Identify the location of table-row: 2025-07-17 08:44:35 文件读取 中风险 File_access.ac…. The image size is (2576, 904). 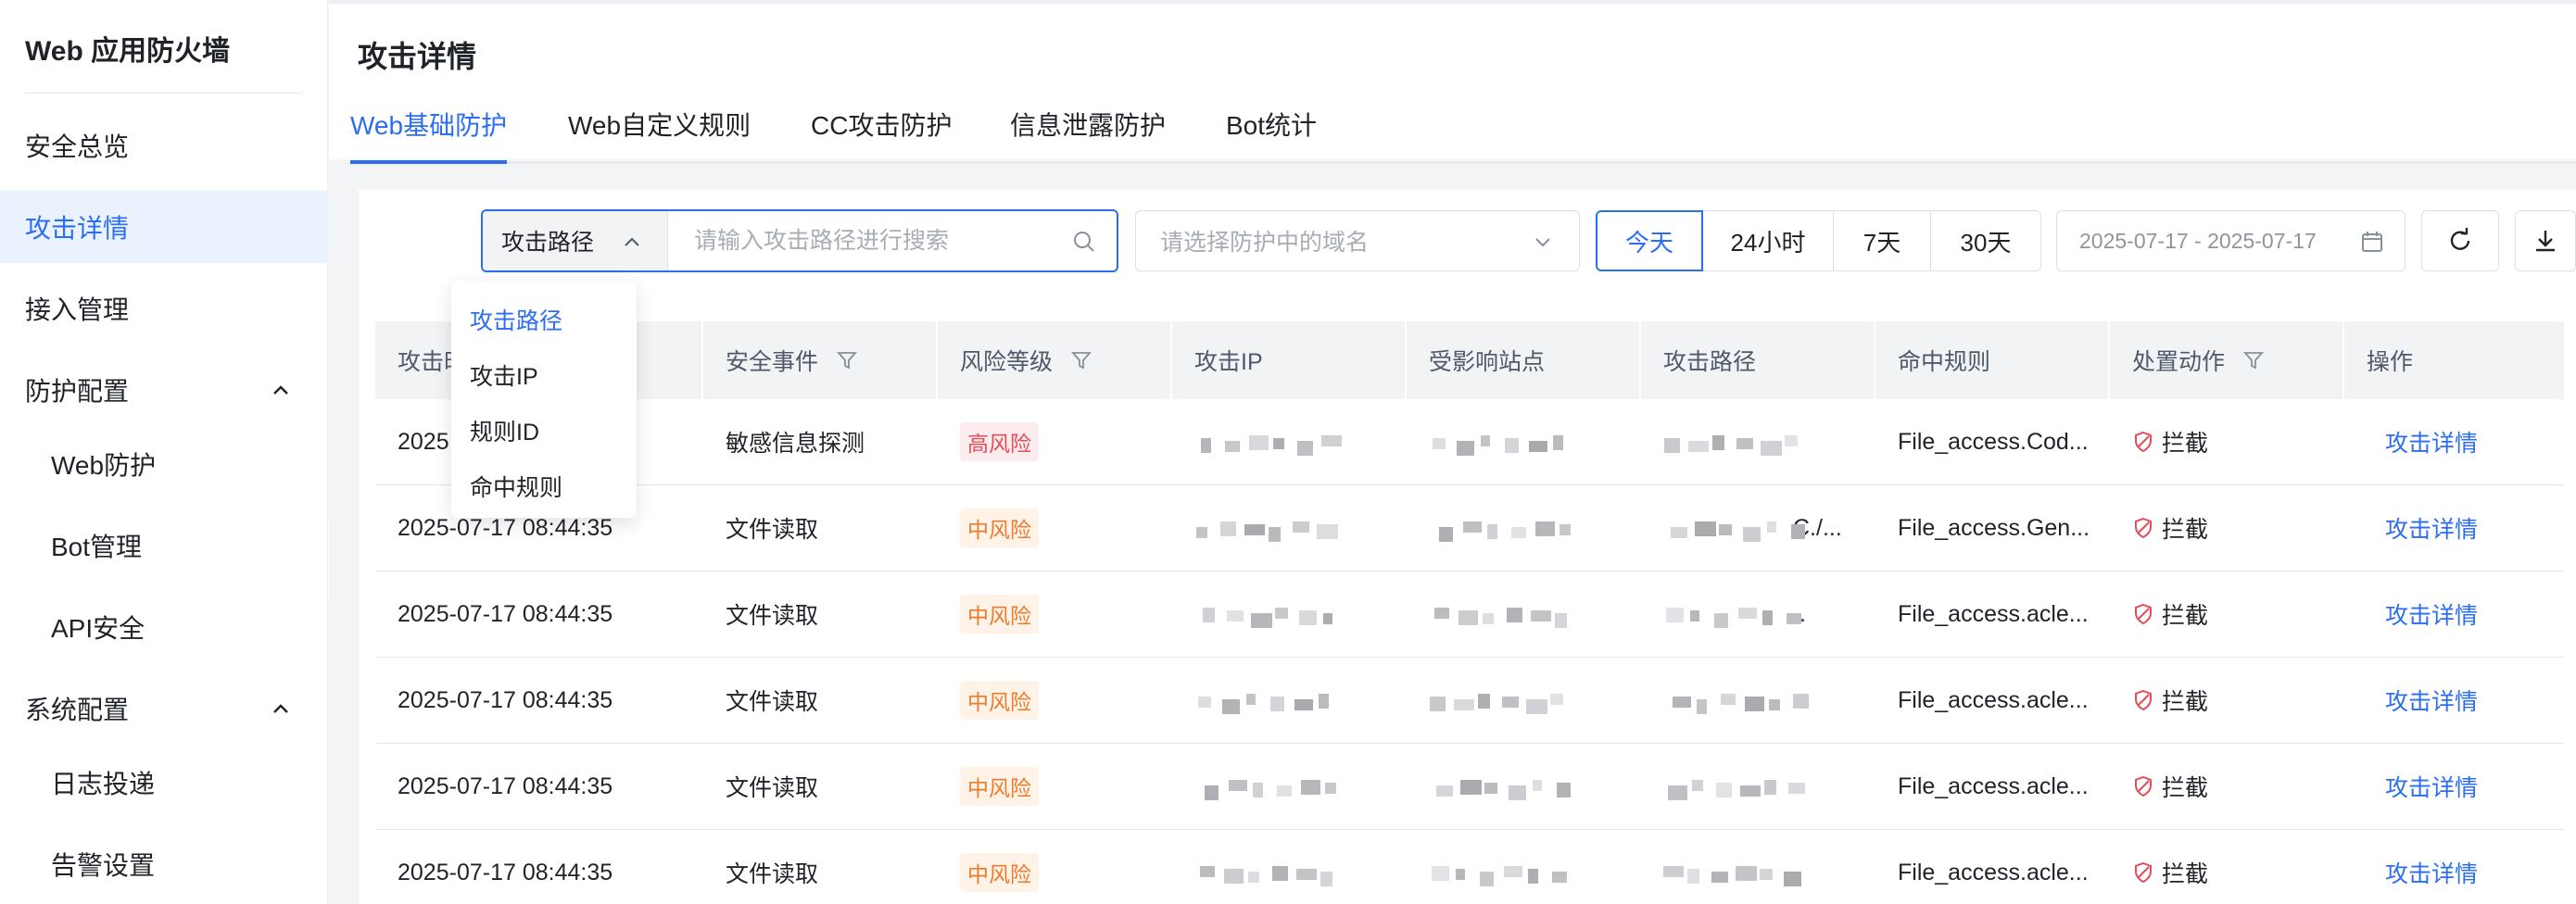
(1470, 787).